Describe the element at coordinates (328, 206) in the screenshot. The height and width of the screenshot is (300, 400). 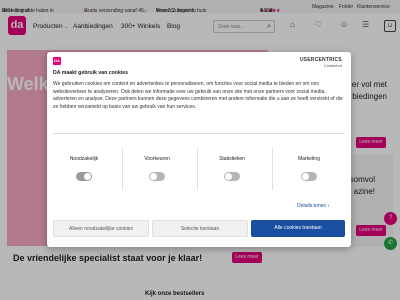
I see `chevron-right-icon: ›` at that location.